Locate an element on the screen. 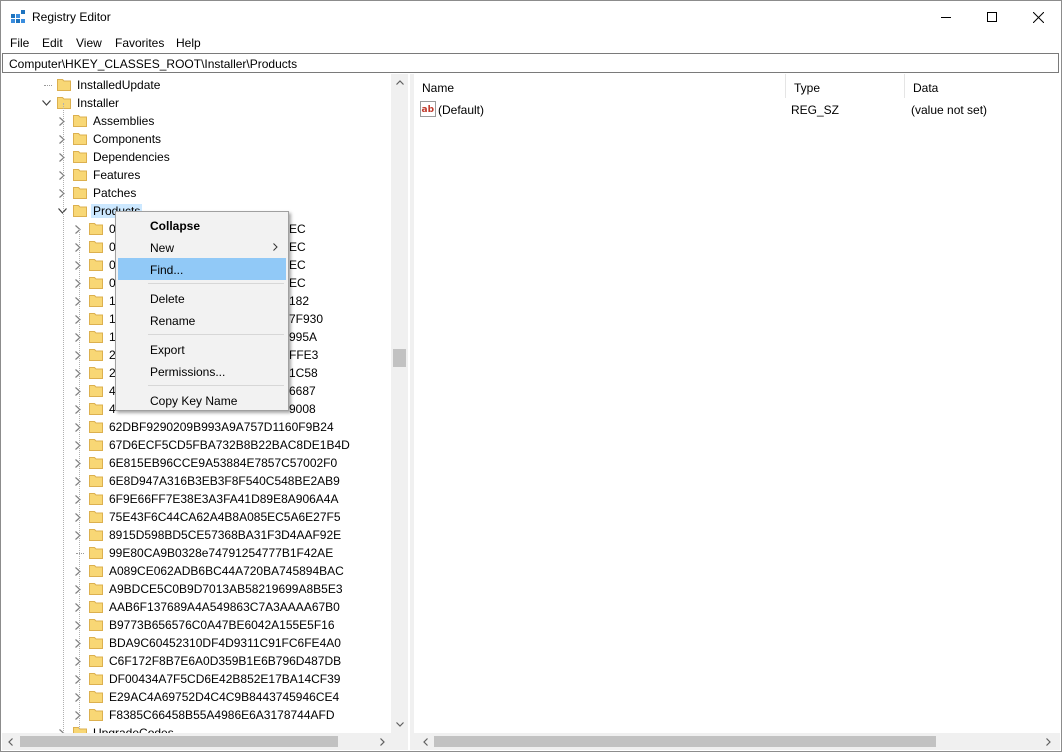 The width and height of the screenshot is (1062, 752). menu-file: File is located at coordinates (19, 43).